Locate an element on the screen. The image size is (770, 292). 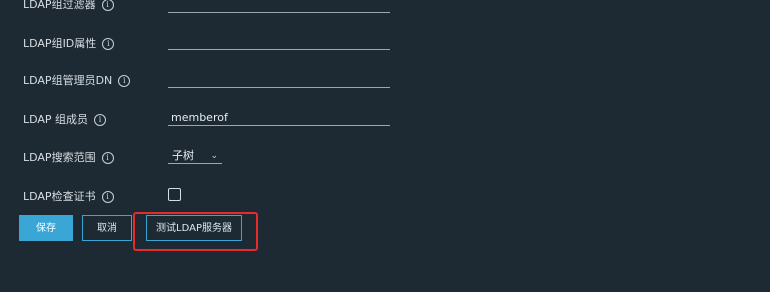
save-button: 保存 is located at coordinates (46, 228).